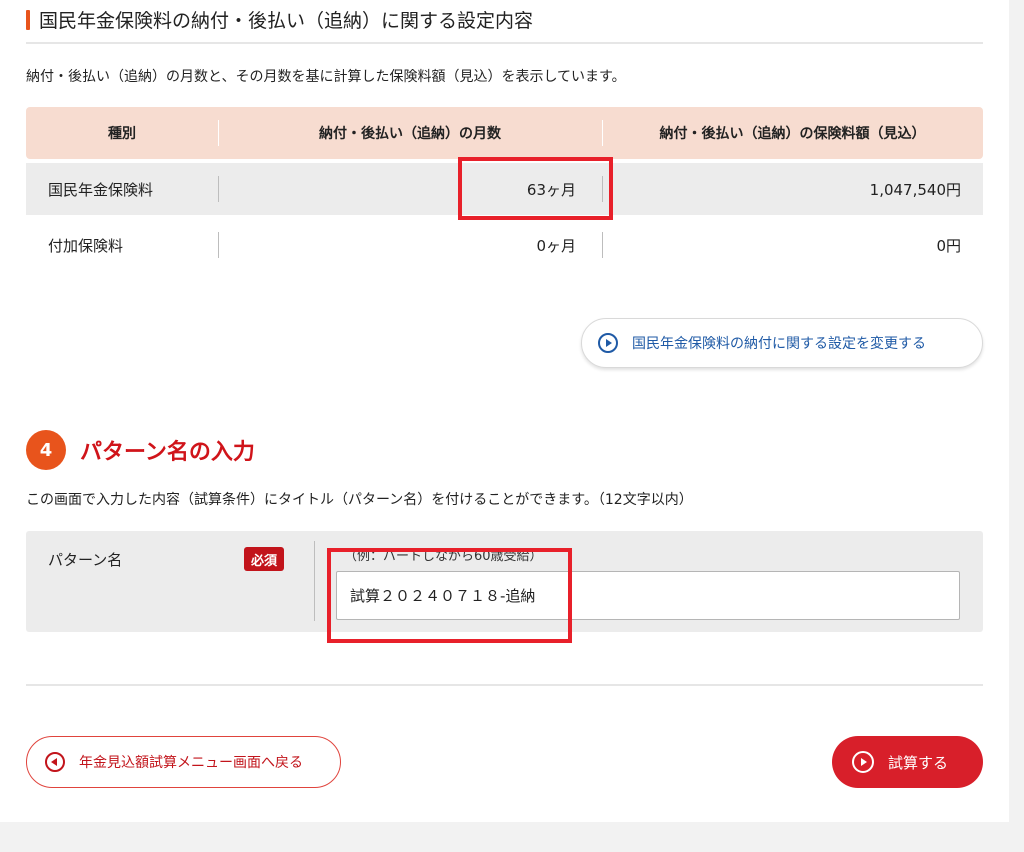 The width and height of the screenshot is (1024, 852). I want to click on table-row: 国民年金保険料 63ヶ月 1,047,540円, so click(504, 189).